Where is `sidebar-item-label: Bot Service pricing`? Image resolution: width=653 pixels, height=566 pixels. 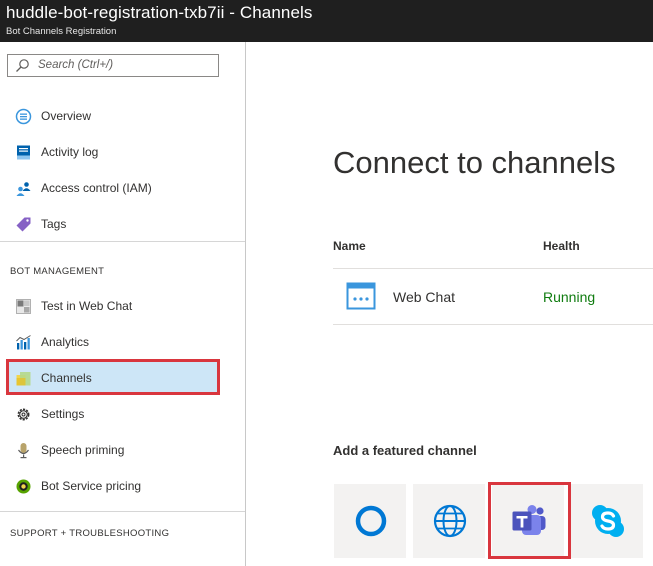 sidebar-item-label: Bot Service pricing is located at coordinates (91, 486).